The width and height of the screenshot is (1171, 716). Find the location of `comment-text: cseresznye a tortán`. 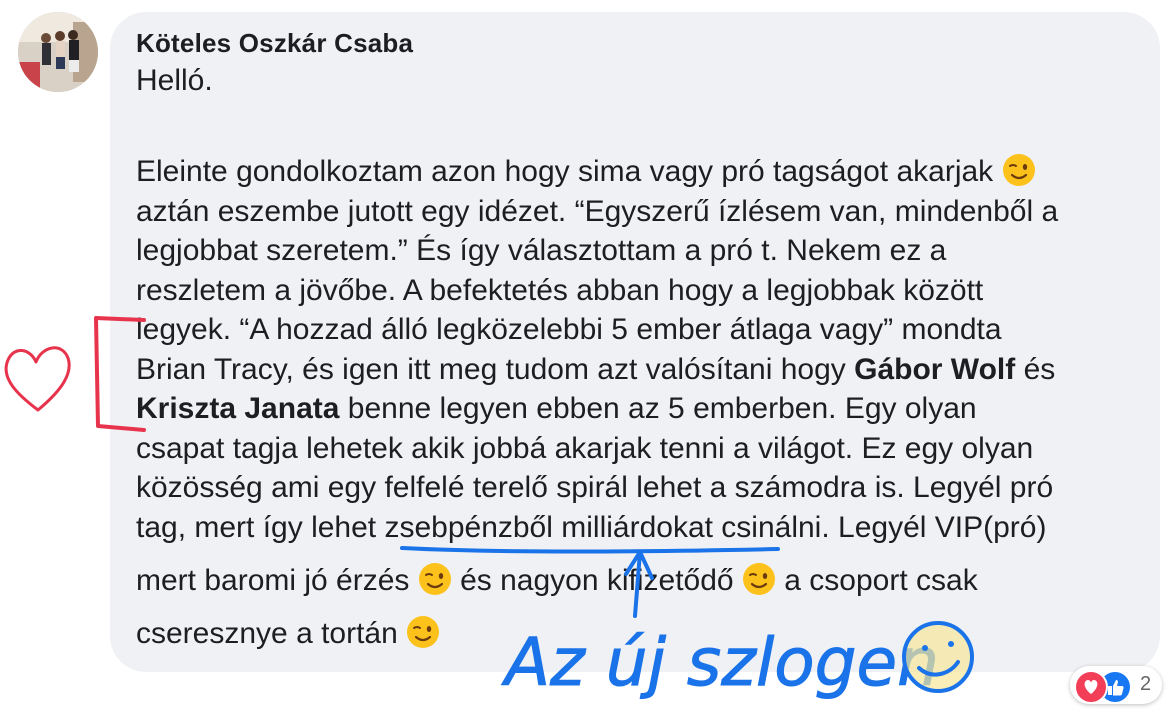

comment-text: cseresznye a tortán is located at coordinates (271, 633).